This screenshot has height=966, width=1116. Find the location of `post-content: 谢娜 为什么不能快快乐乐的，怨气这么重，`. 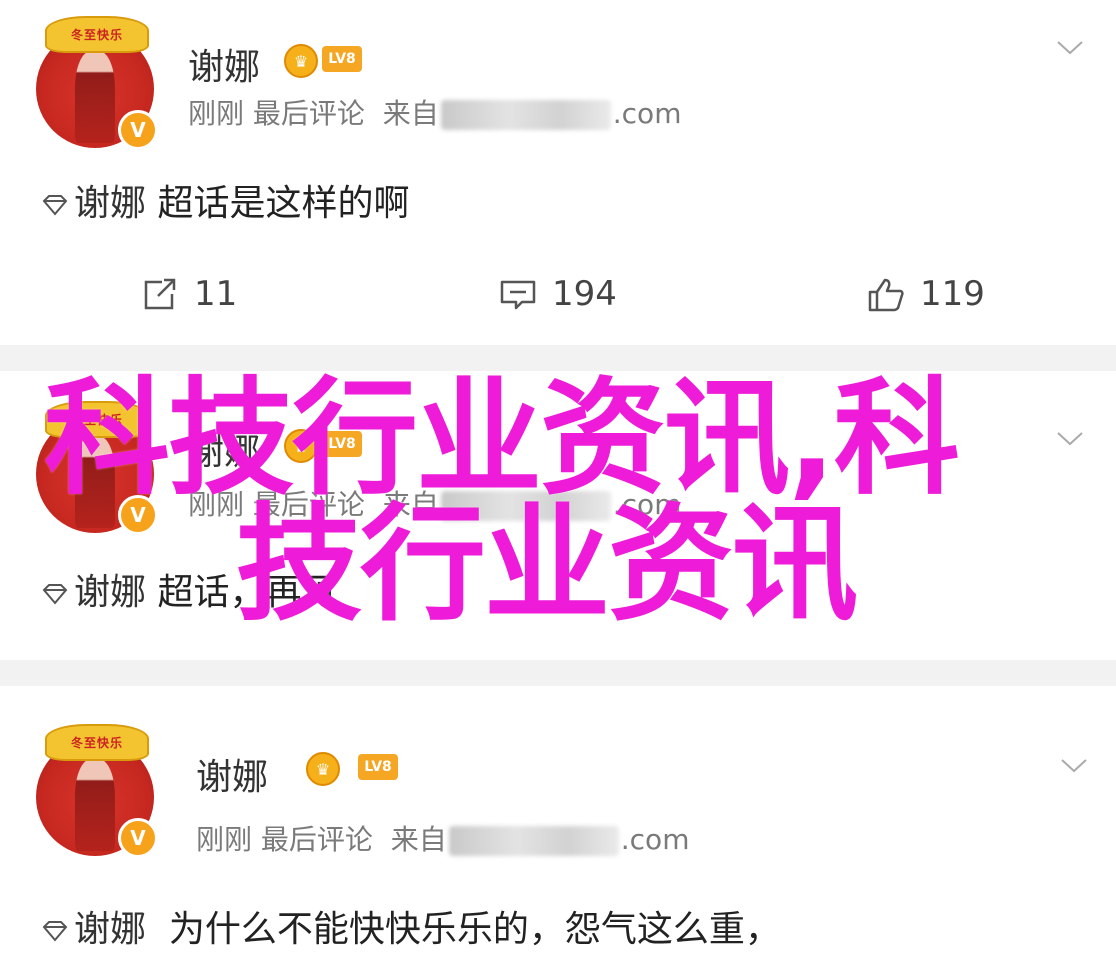

post-content: 谢娜 为什么不能快快乐乐的，怨气这么重， is located at coordinates (410, 926).